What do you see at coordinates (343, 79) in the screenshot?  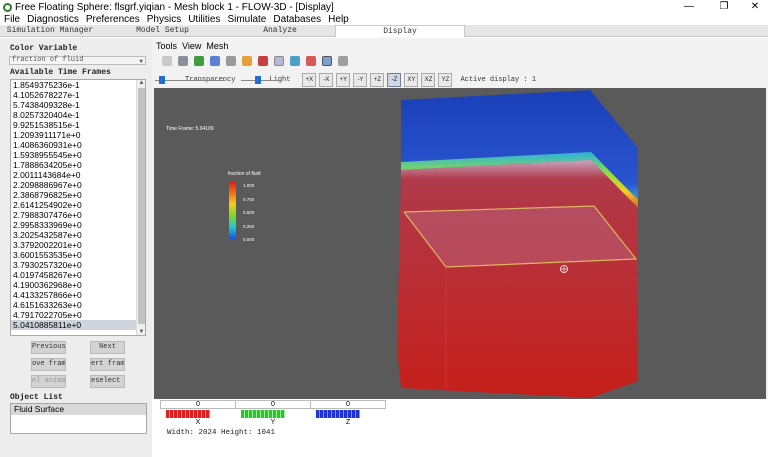 I see `view-plus-y-button: +Y` at bounding box center [343, 79].